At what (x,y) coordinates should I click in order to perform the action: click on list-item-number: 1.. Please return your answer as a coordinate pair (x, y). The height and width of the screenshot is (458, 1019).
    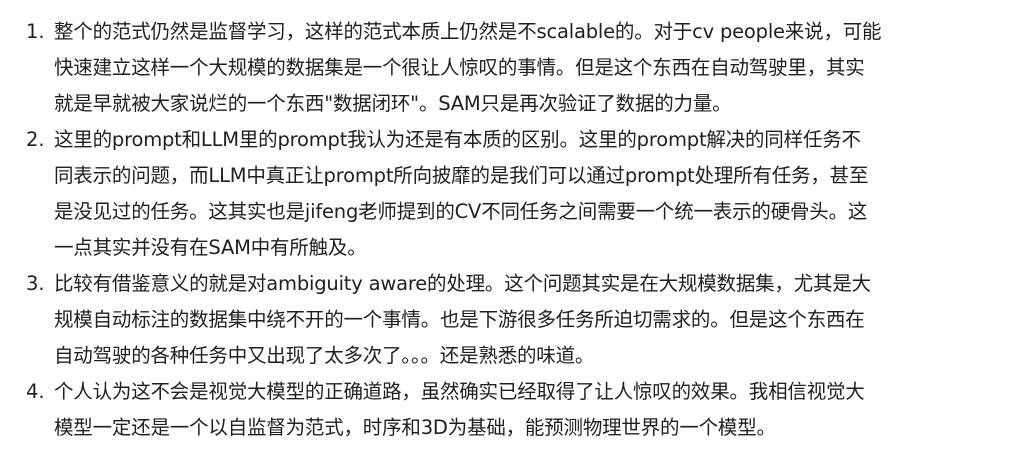
    Looking at the image, I should click on (35, 31).